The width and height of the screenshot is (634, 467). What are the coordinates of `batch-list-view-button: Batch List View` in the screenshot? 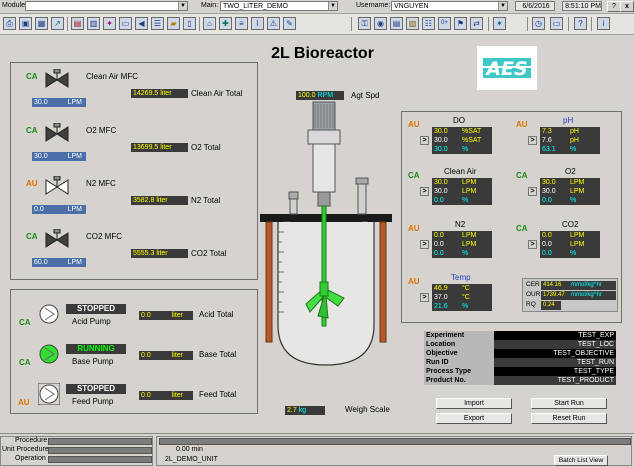 It's located at (581, 460).